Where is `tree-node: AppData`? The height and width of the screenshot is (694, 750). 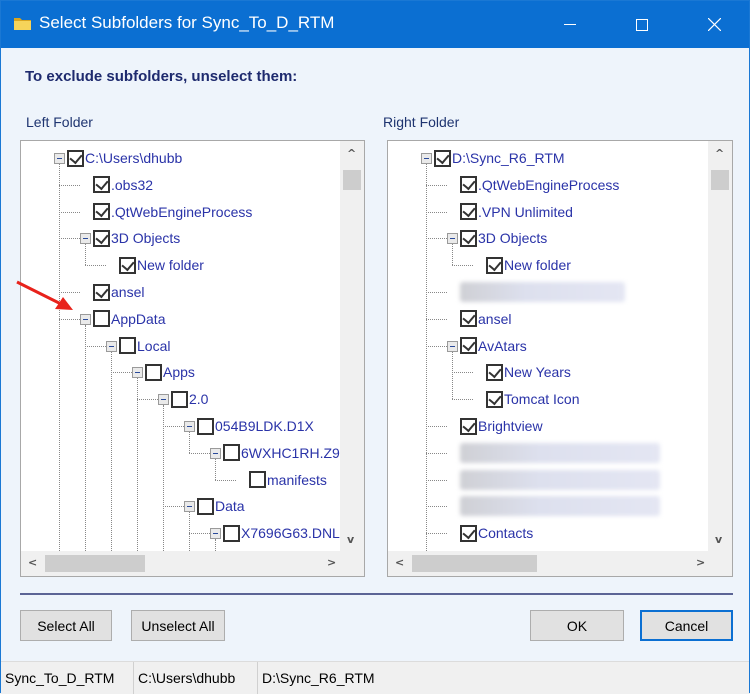 tree-node: AppData is located at coordinates (129, 319).